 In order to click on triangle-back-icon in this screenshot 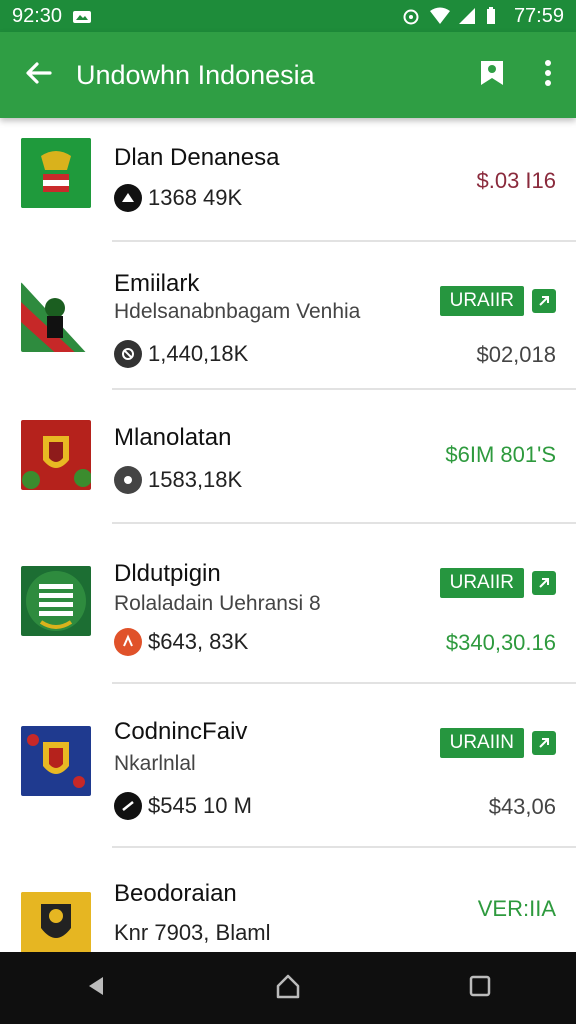, I will do `click(96, 988)`.